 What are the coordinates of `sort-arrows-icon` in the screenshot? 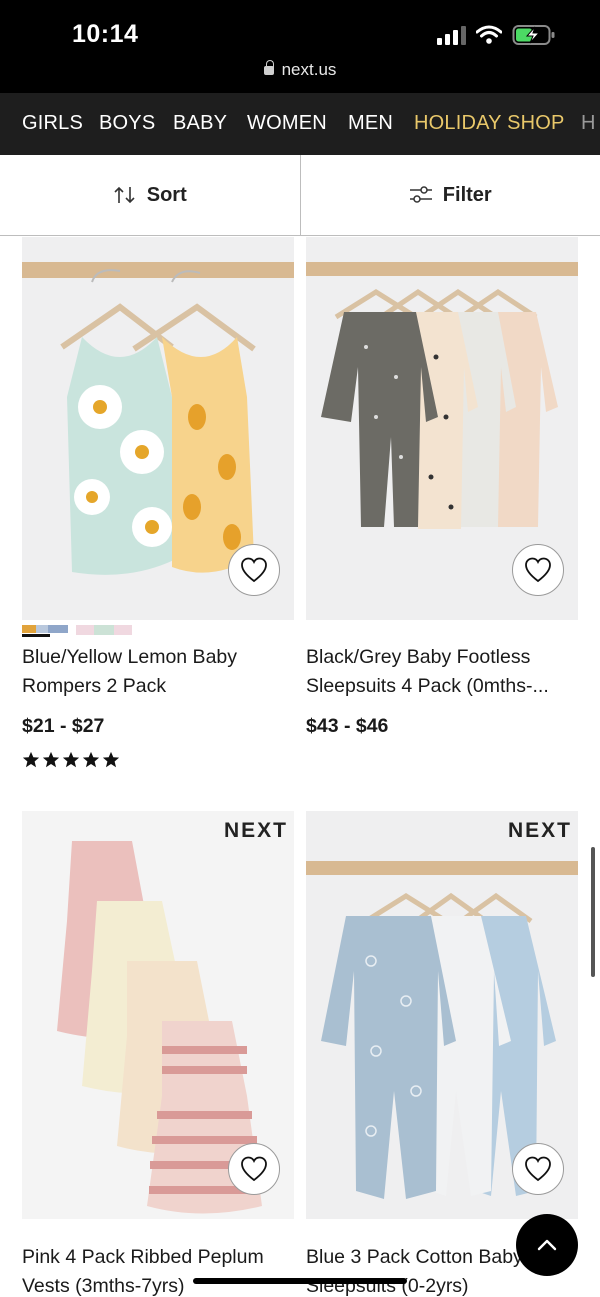 It's located at (124, 195).